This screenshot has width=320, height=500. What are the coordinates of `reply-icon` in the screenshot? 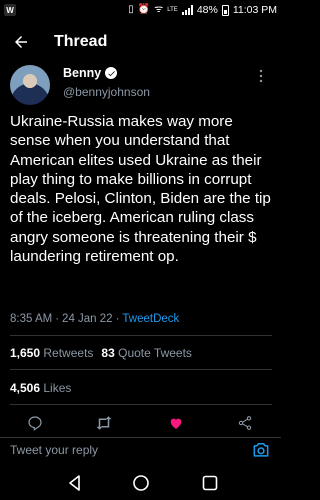 It's located at (35, 423).